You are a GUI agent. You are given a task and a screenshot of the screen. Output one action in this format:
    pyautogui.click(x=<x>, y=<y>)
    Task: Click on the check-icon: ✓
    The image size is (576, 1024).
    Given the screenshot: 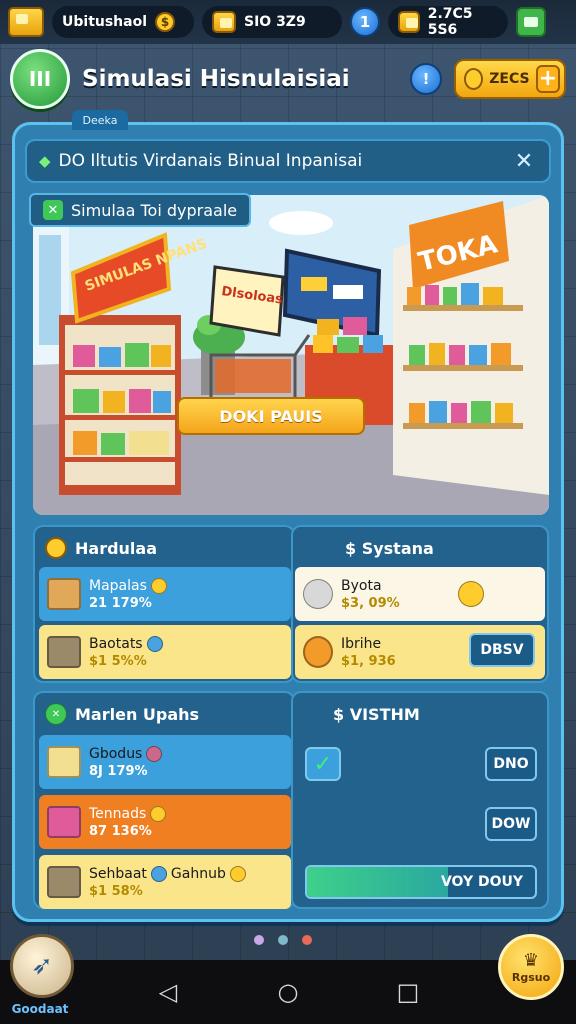 What is the action you would take?
    pyautogui.click(x=323, y=764)
    